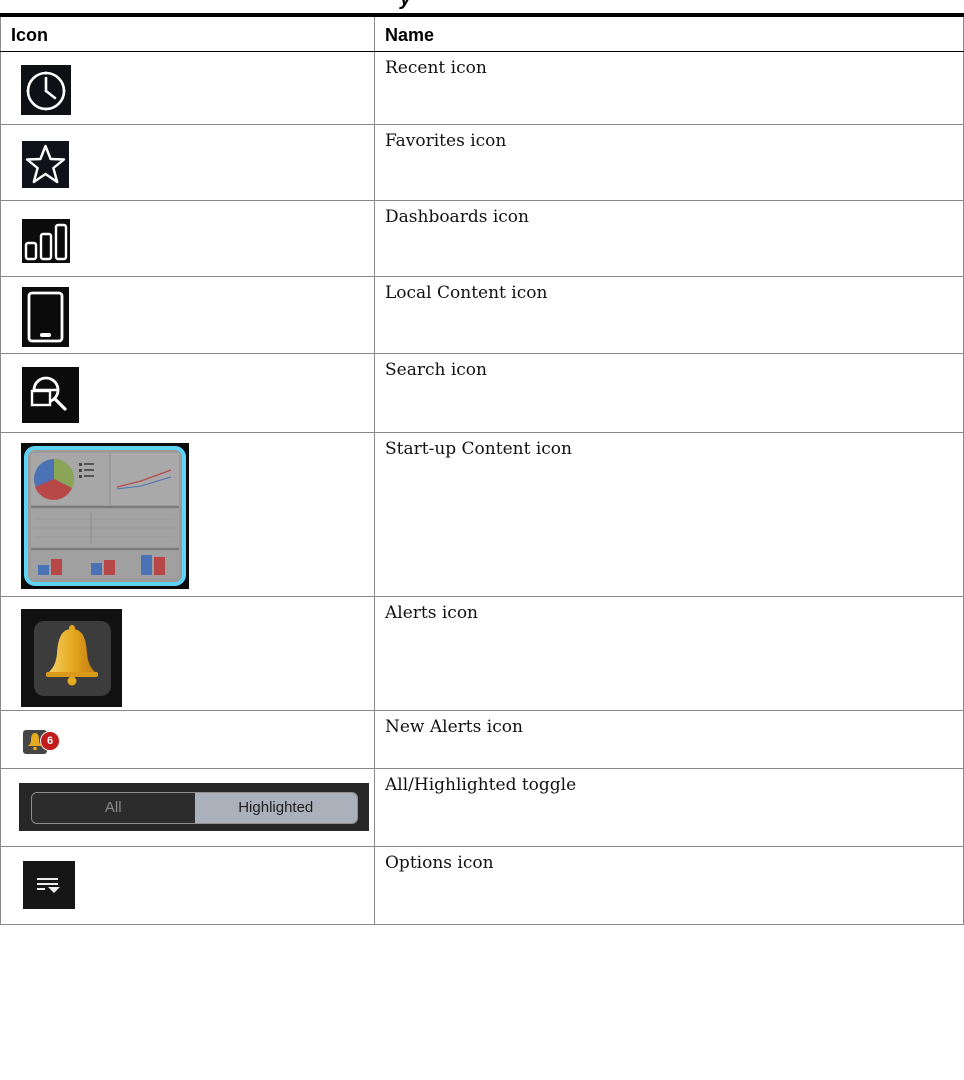 Image resolution: width=964 pixels, height=1080 pixels. I want to click on dashboard-thumbnail-icon, so click(105, 515).